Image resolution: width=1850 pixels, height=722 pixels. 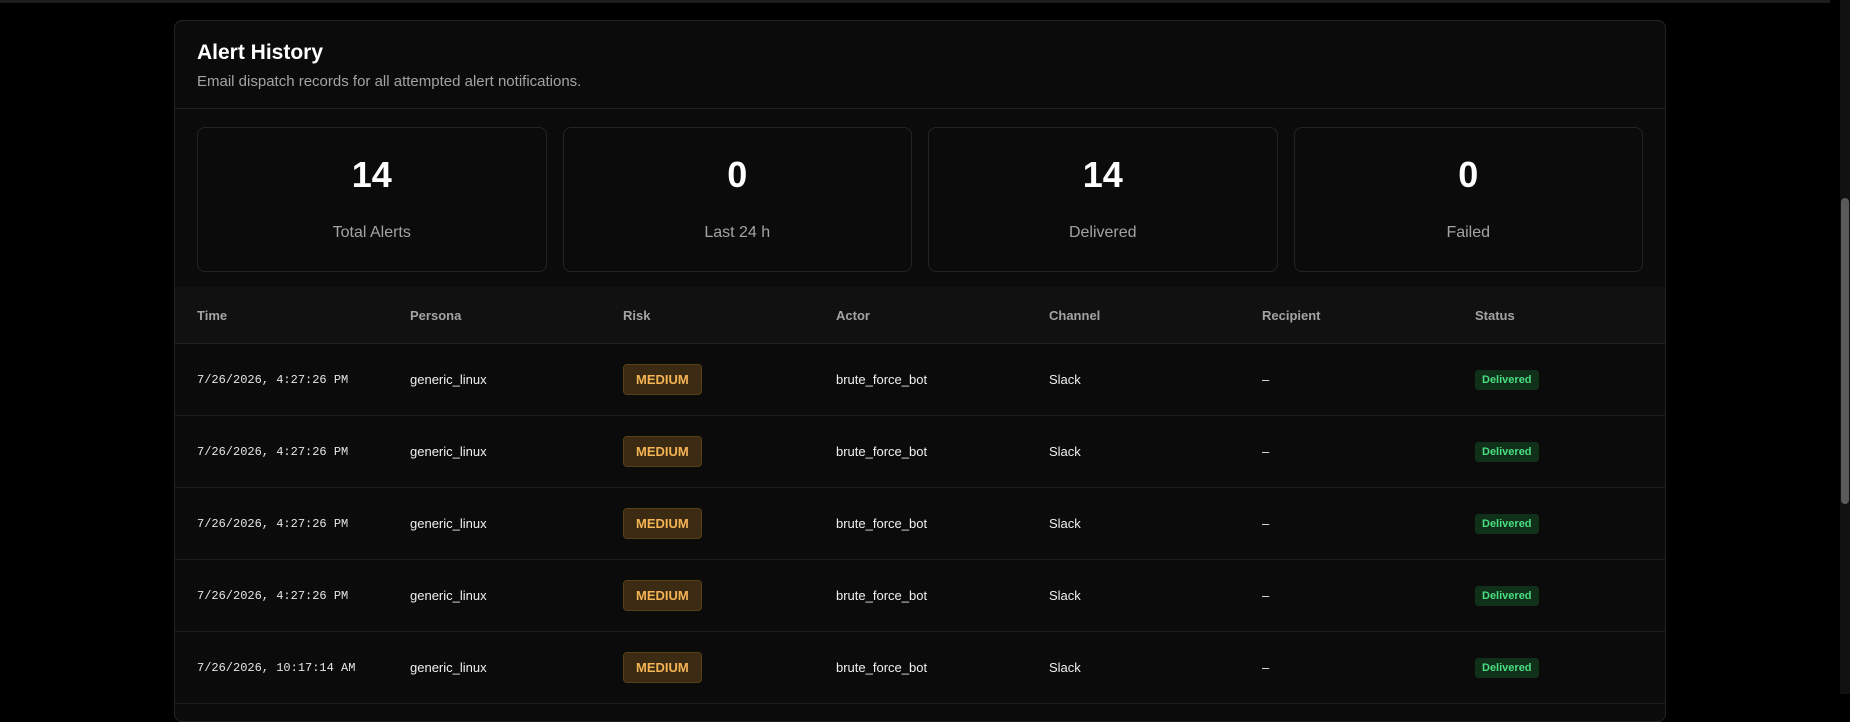 What do you see at coordinates (737, 199) in the screenshot?
I see `stat-card-last-24h: 0 Last 24 h` at bounding box center [737, 199].